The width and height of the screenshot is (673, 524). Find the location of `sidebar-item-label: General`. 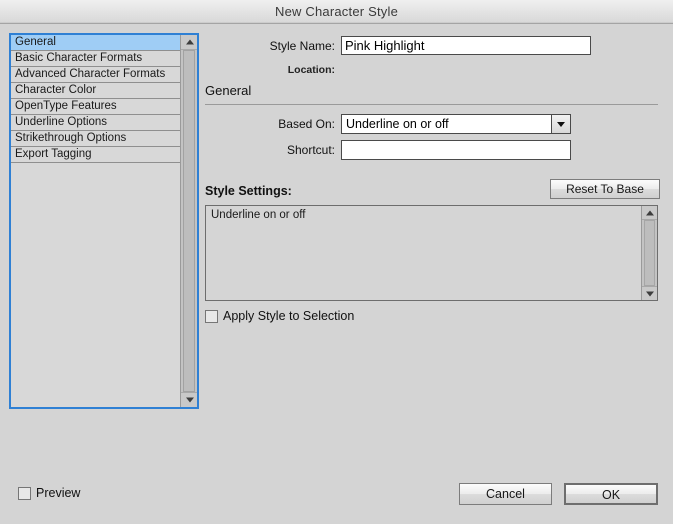

sidebar-item-label: General is located at coordinates (35, 42).